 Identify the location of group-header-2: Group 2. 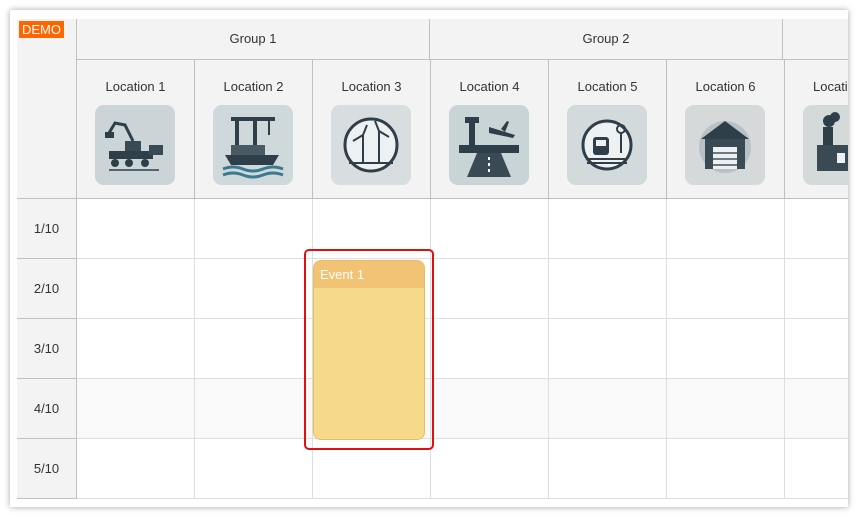
(606, 39).